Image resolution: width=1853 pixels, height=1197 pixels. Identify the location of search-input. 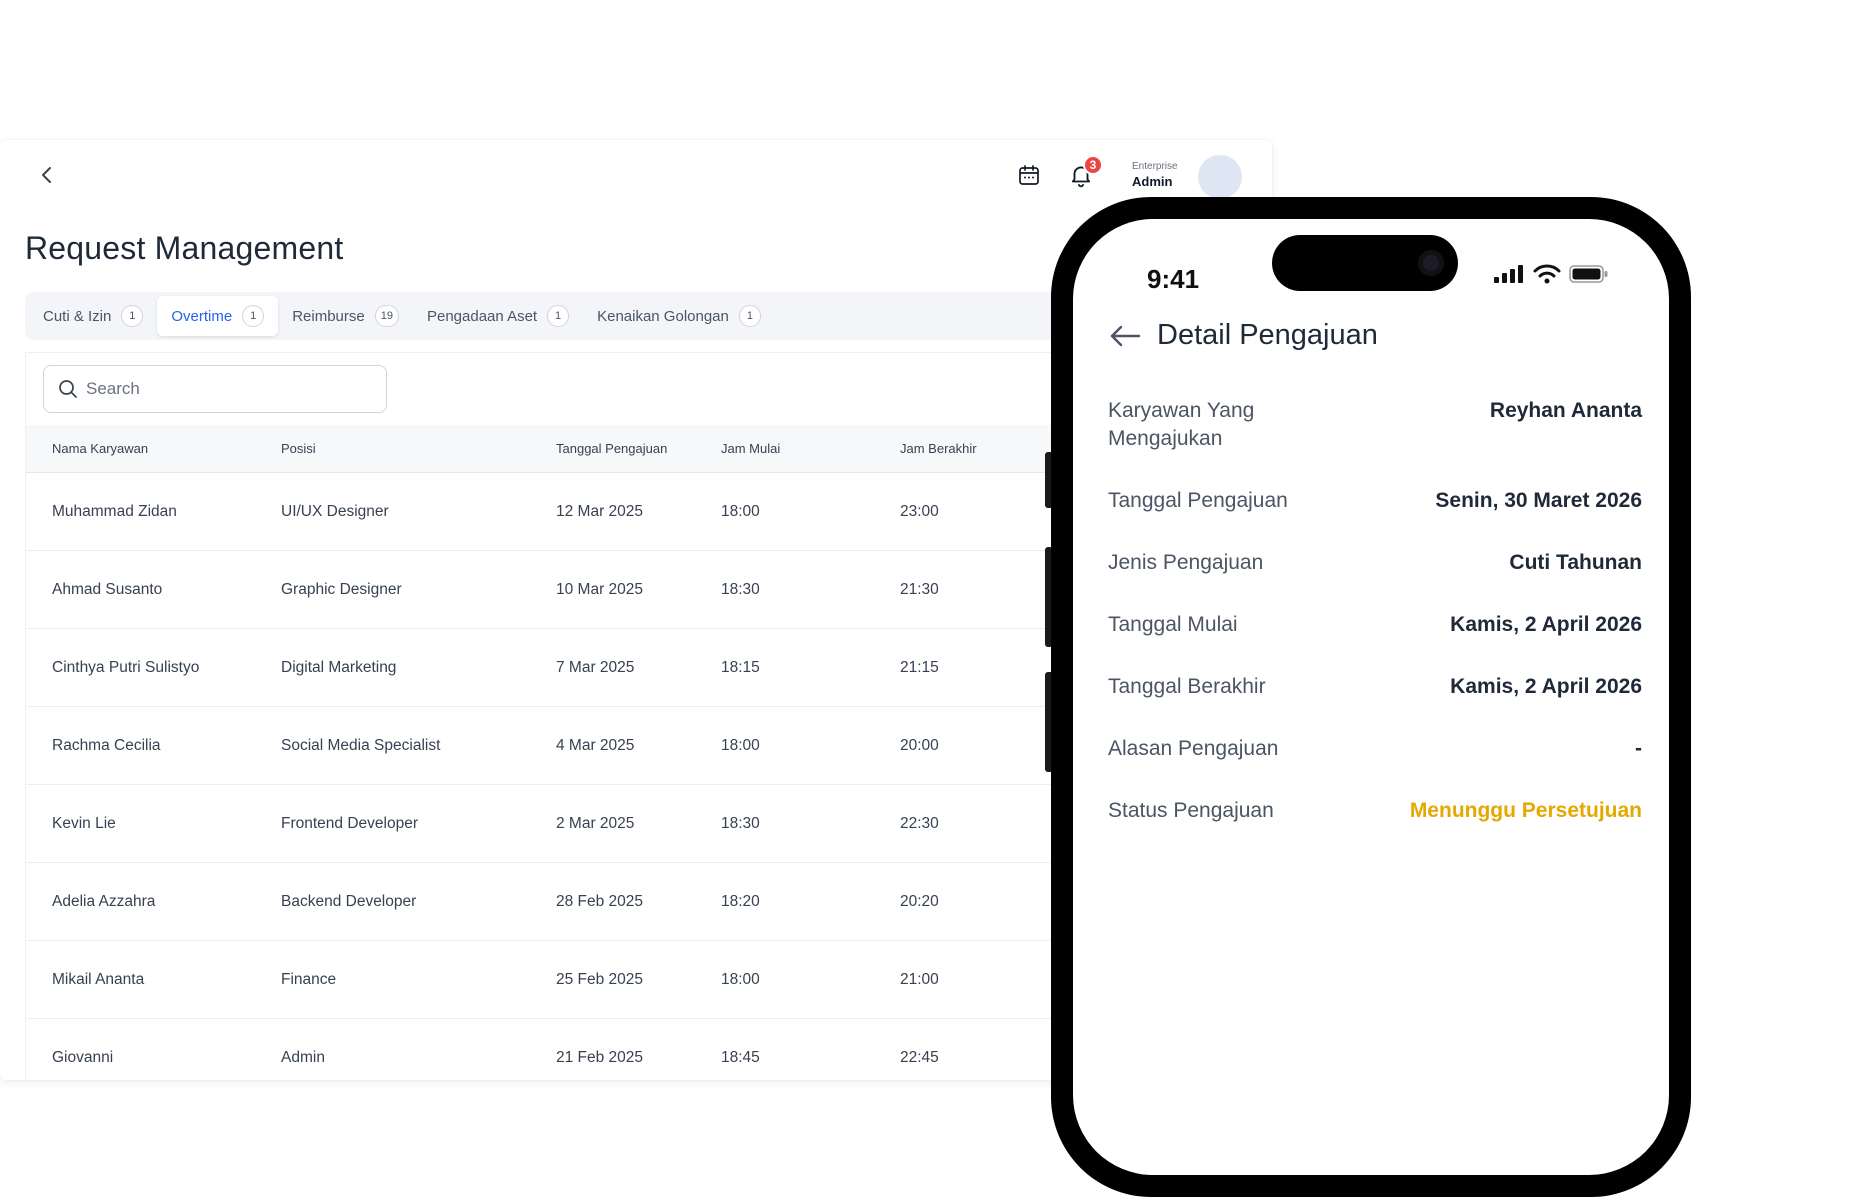
(226, 389).